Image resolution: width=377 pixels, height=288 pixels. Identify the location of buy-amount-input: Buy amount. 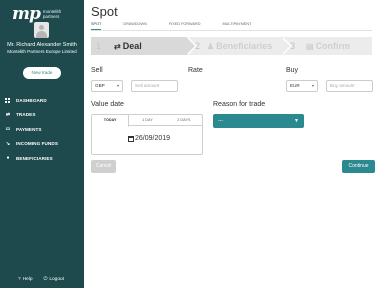
(349, 86).